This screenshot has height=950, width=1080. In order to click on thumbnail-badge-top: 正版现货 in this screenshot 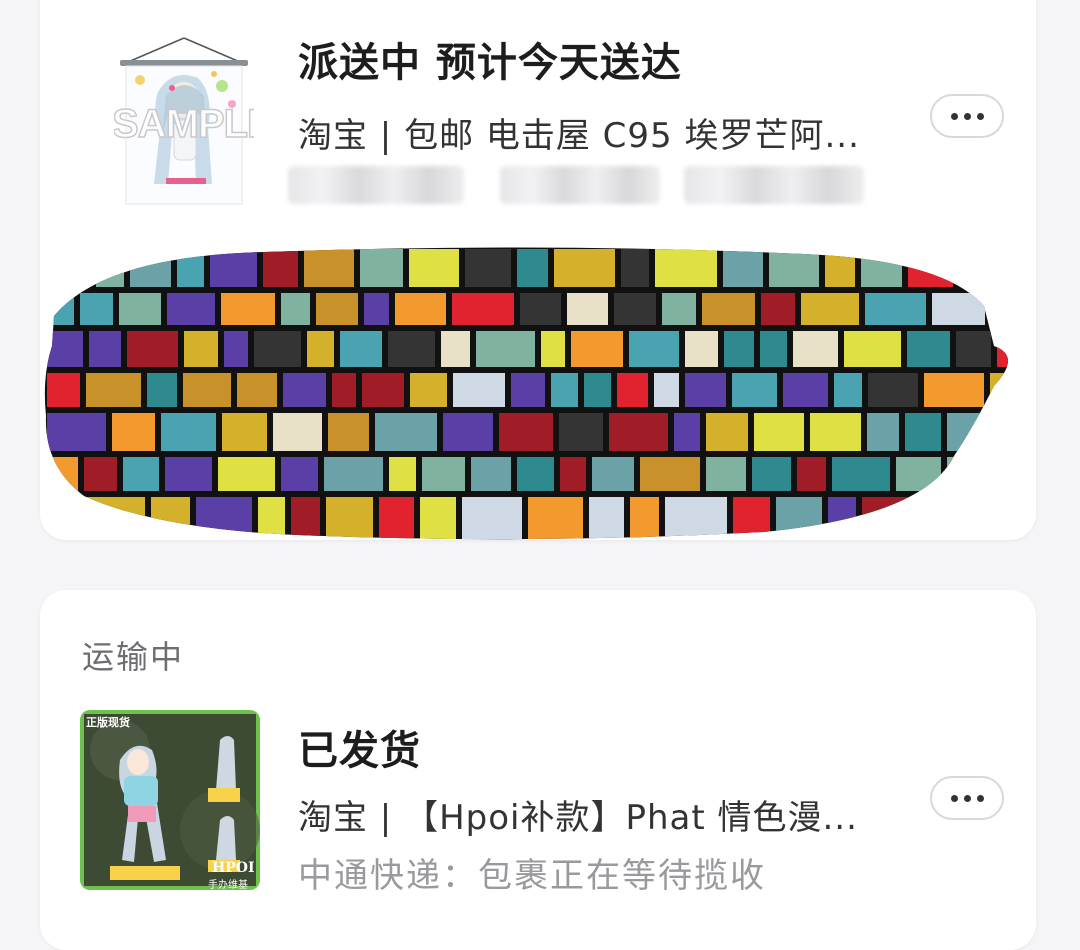, I will do `click(108, 722)`.